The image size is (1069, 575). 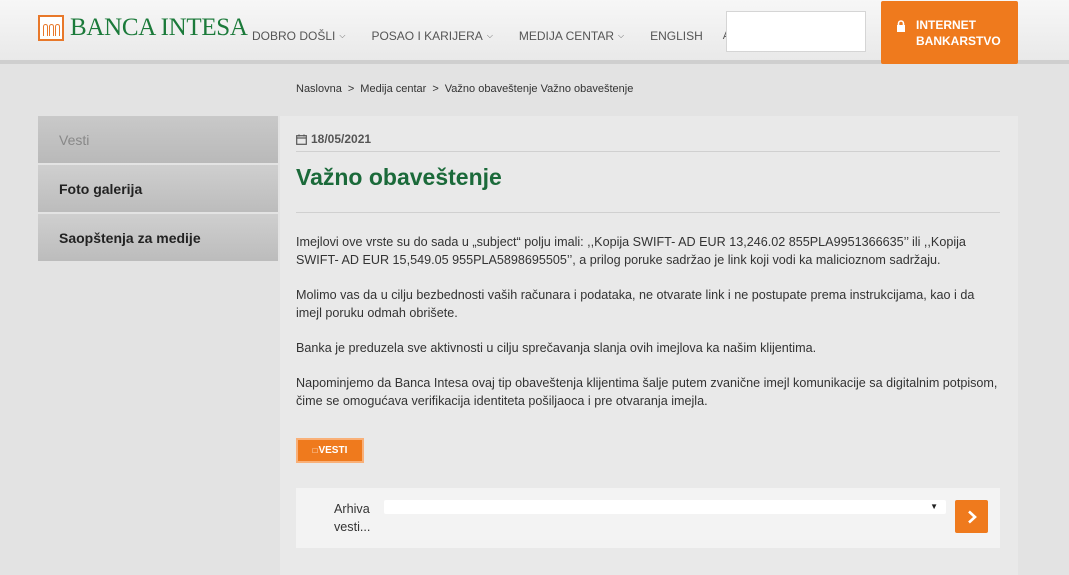 What do you see at coordinates (815, 31) in the screenshot?
I see `search-input` at bounding box center [815, 31].